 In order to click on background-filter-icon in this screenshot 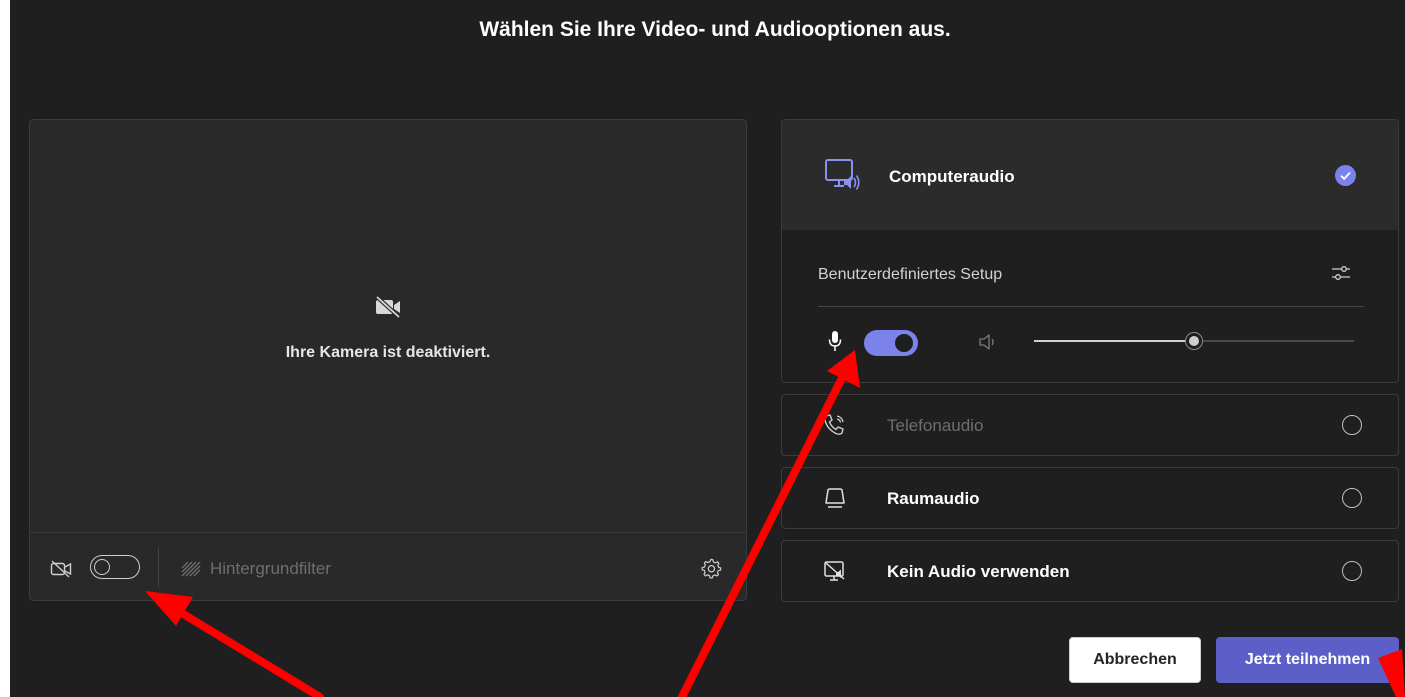, I will do `click(191, 569)`.